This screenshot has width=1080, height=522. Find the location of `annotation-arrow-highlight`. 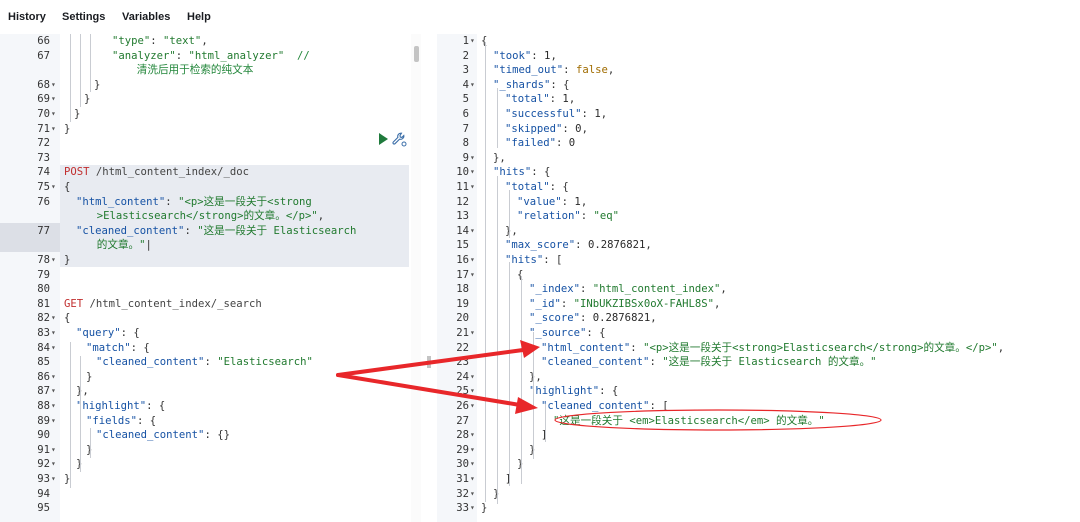

annotation-arrow-highlight is located at coordinates (429, 390).